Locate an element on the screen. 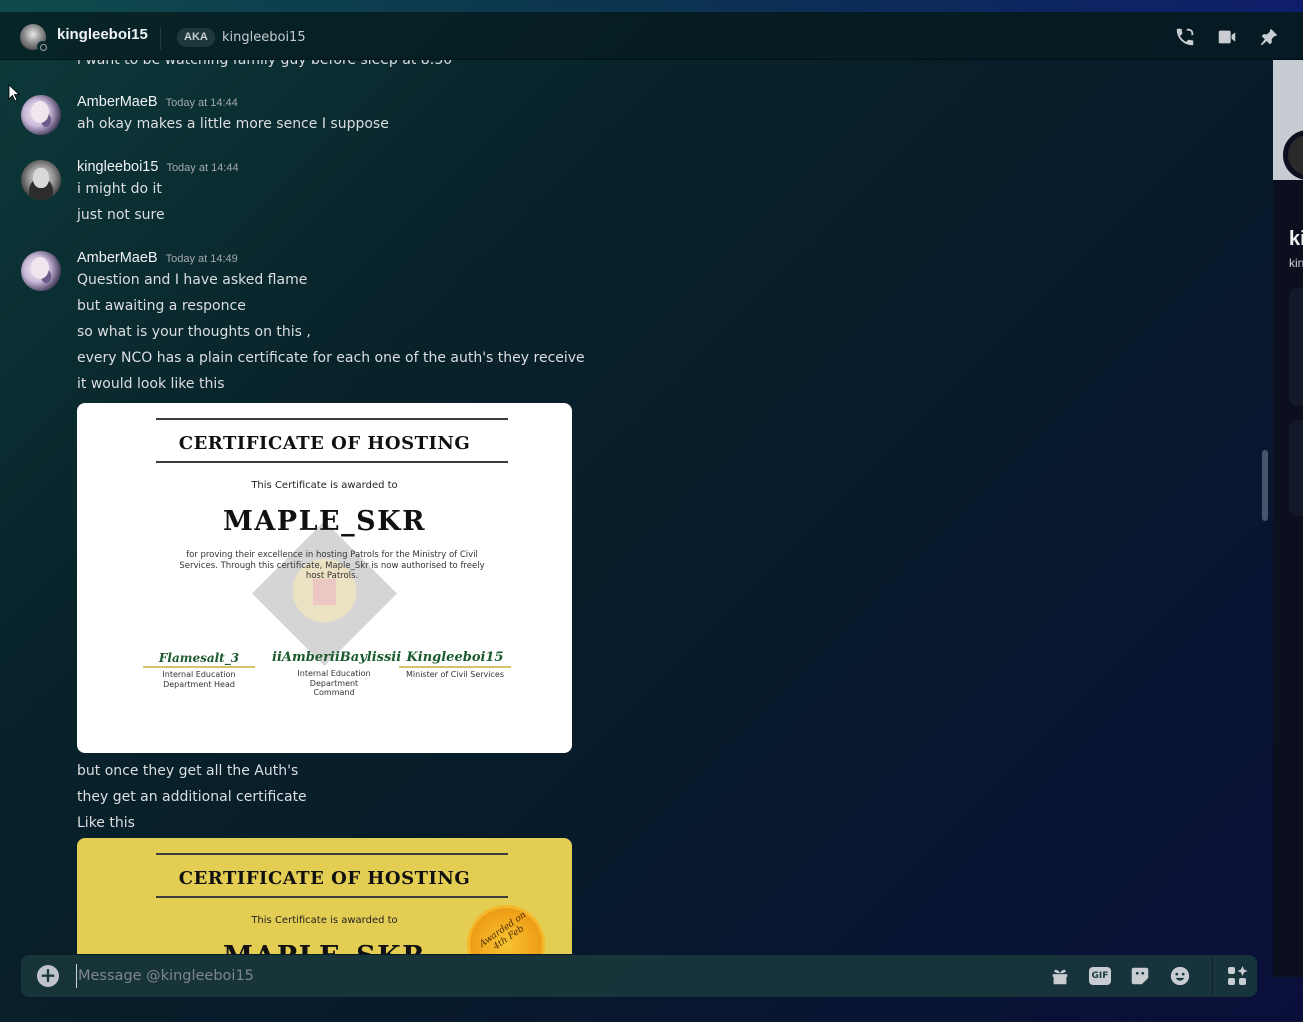  message-line: Like this is located at coordinates (106, 823).